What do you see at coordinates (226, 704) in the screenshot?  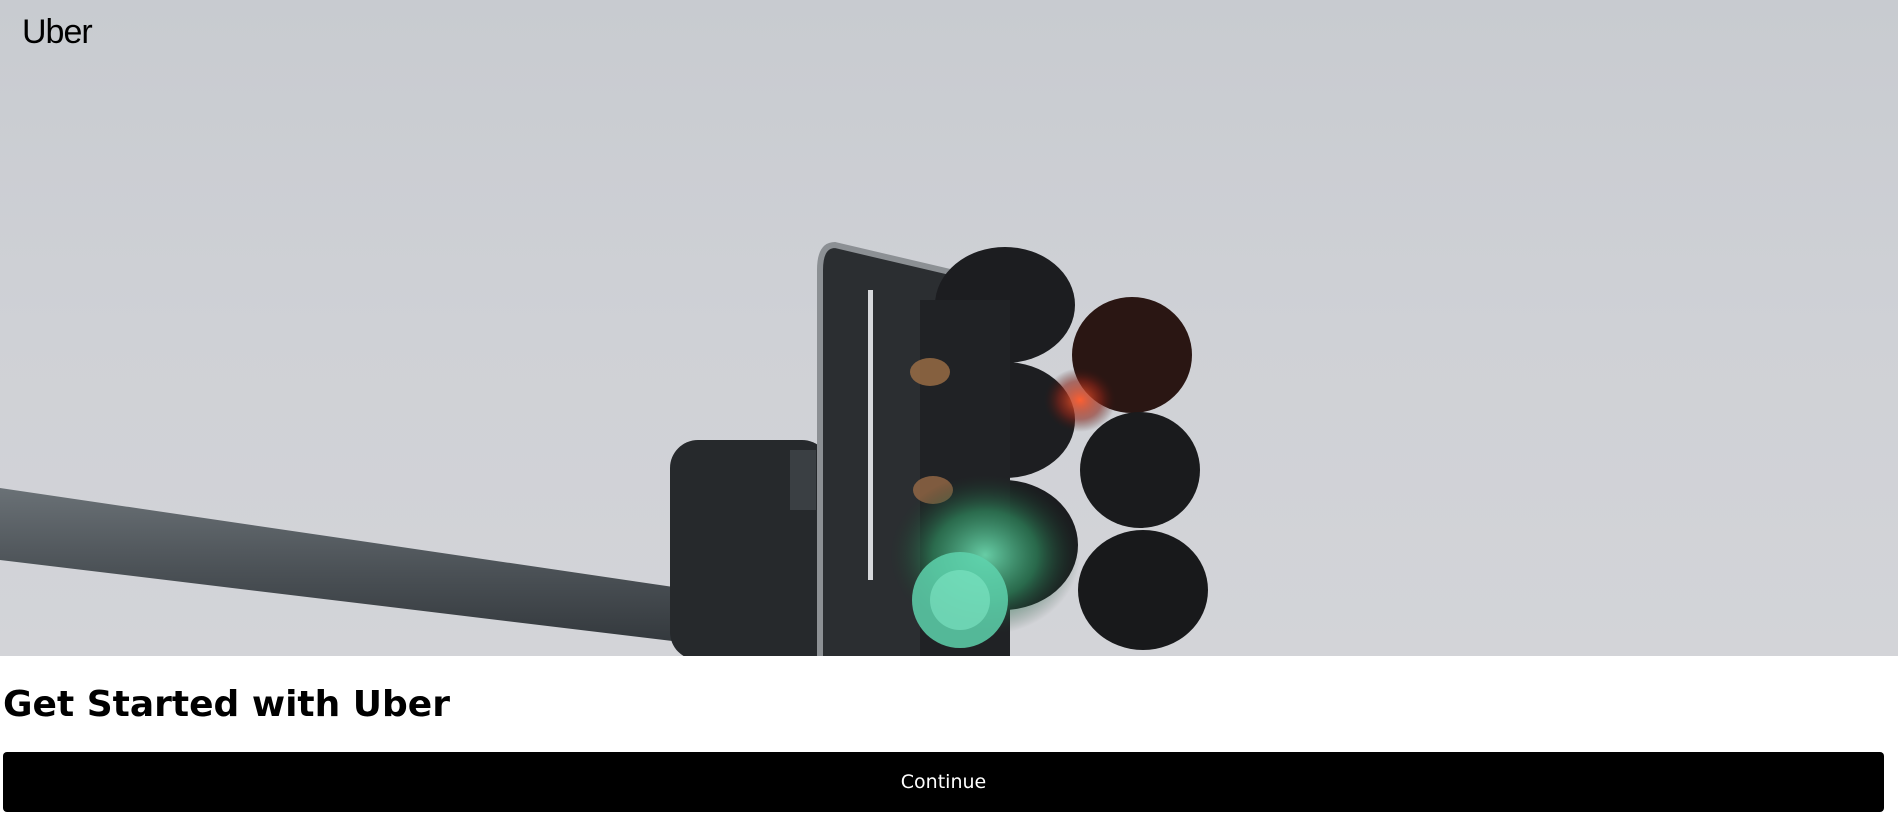 I see `page-title: Get Started with Uber` at bounding box center [226, 704].